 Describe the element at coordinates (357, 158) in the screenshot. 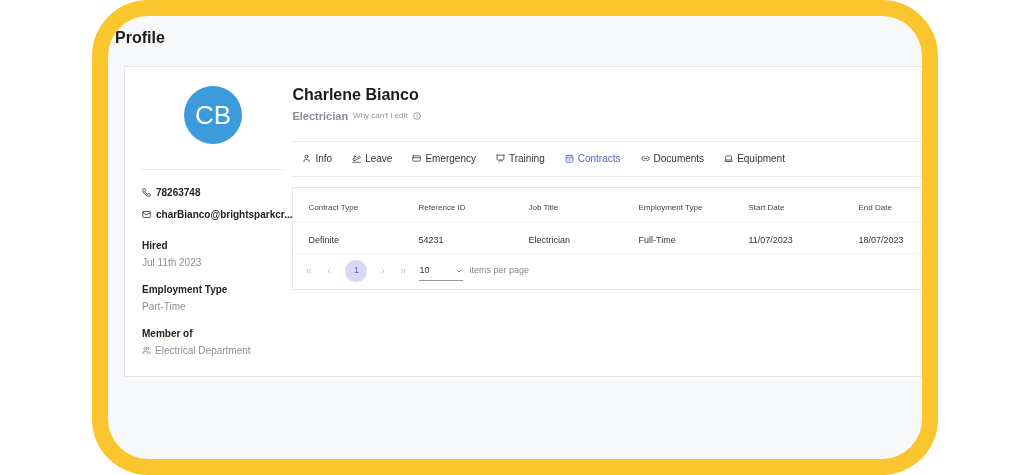

I see `plane-icon` at that location.